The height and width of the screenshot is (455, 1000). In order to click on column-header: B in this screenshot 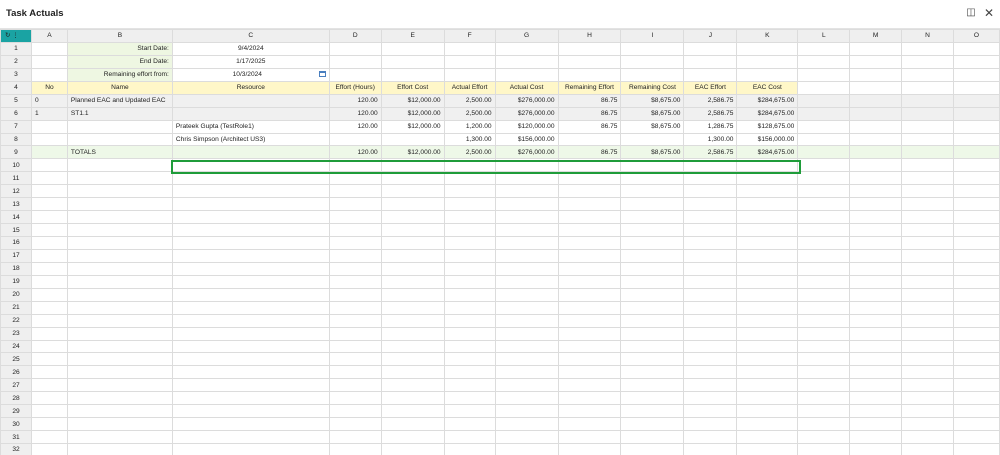, I will do `click(119, 36)`.